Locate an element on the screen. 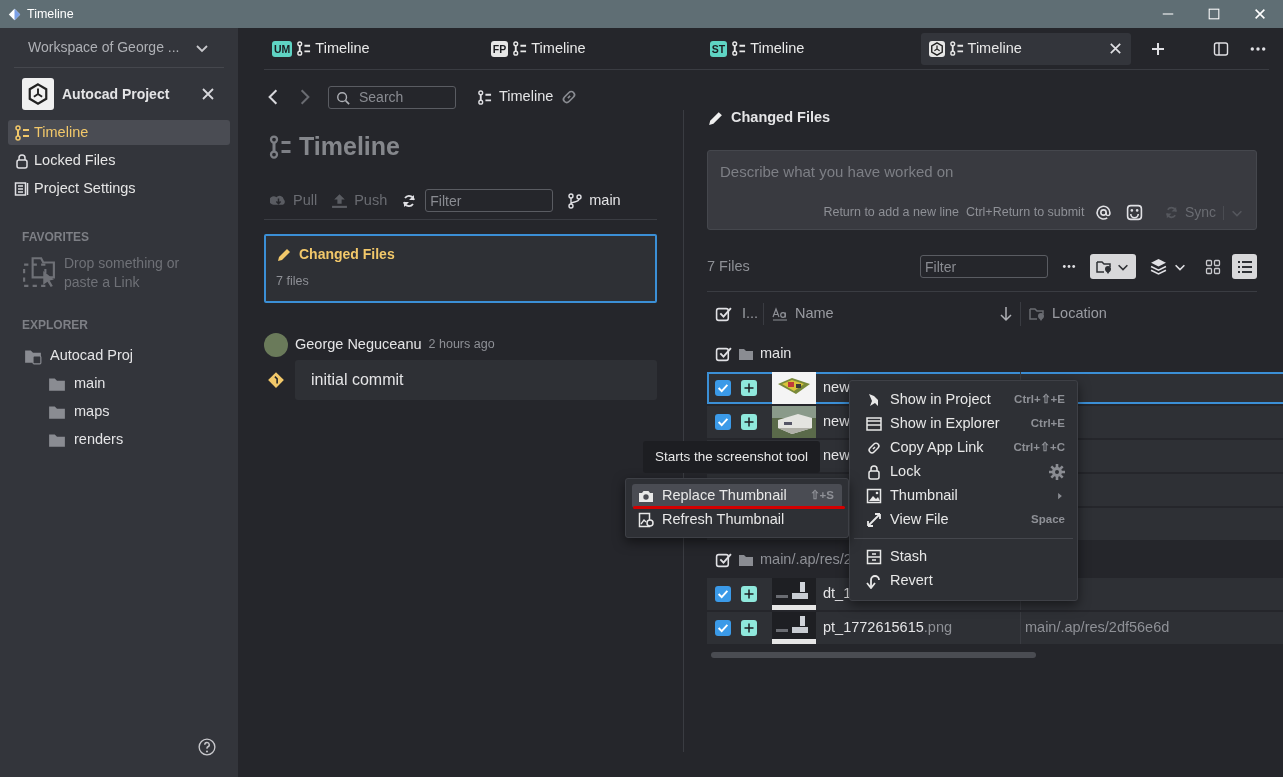 The width and height of the screenshot is (1283, 777). section-heading: EXPLORER is located at coordinates (55, 325).